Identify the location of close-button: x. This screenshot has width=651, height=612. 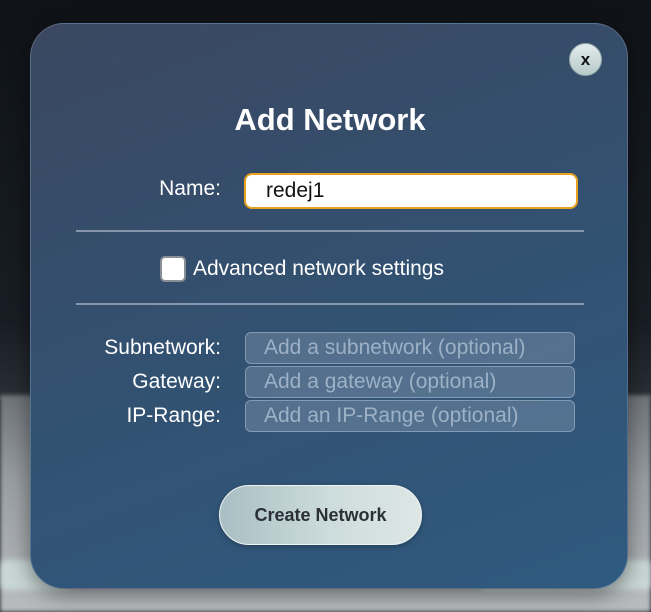
(585, 59).